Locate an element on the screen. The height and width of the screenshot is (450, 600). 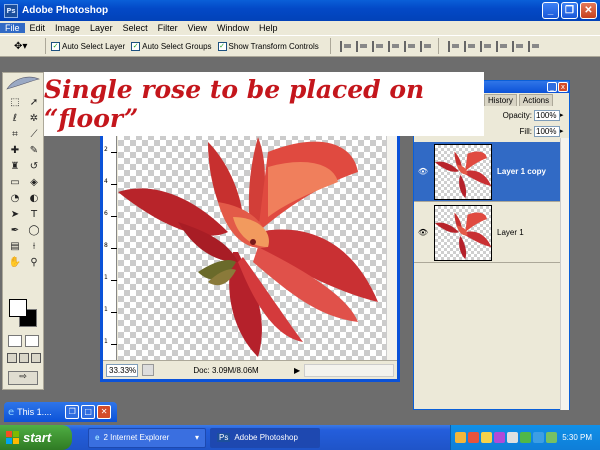
status-menu-arrow-icon: ▶ is located at coordinates (299, 370).